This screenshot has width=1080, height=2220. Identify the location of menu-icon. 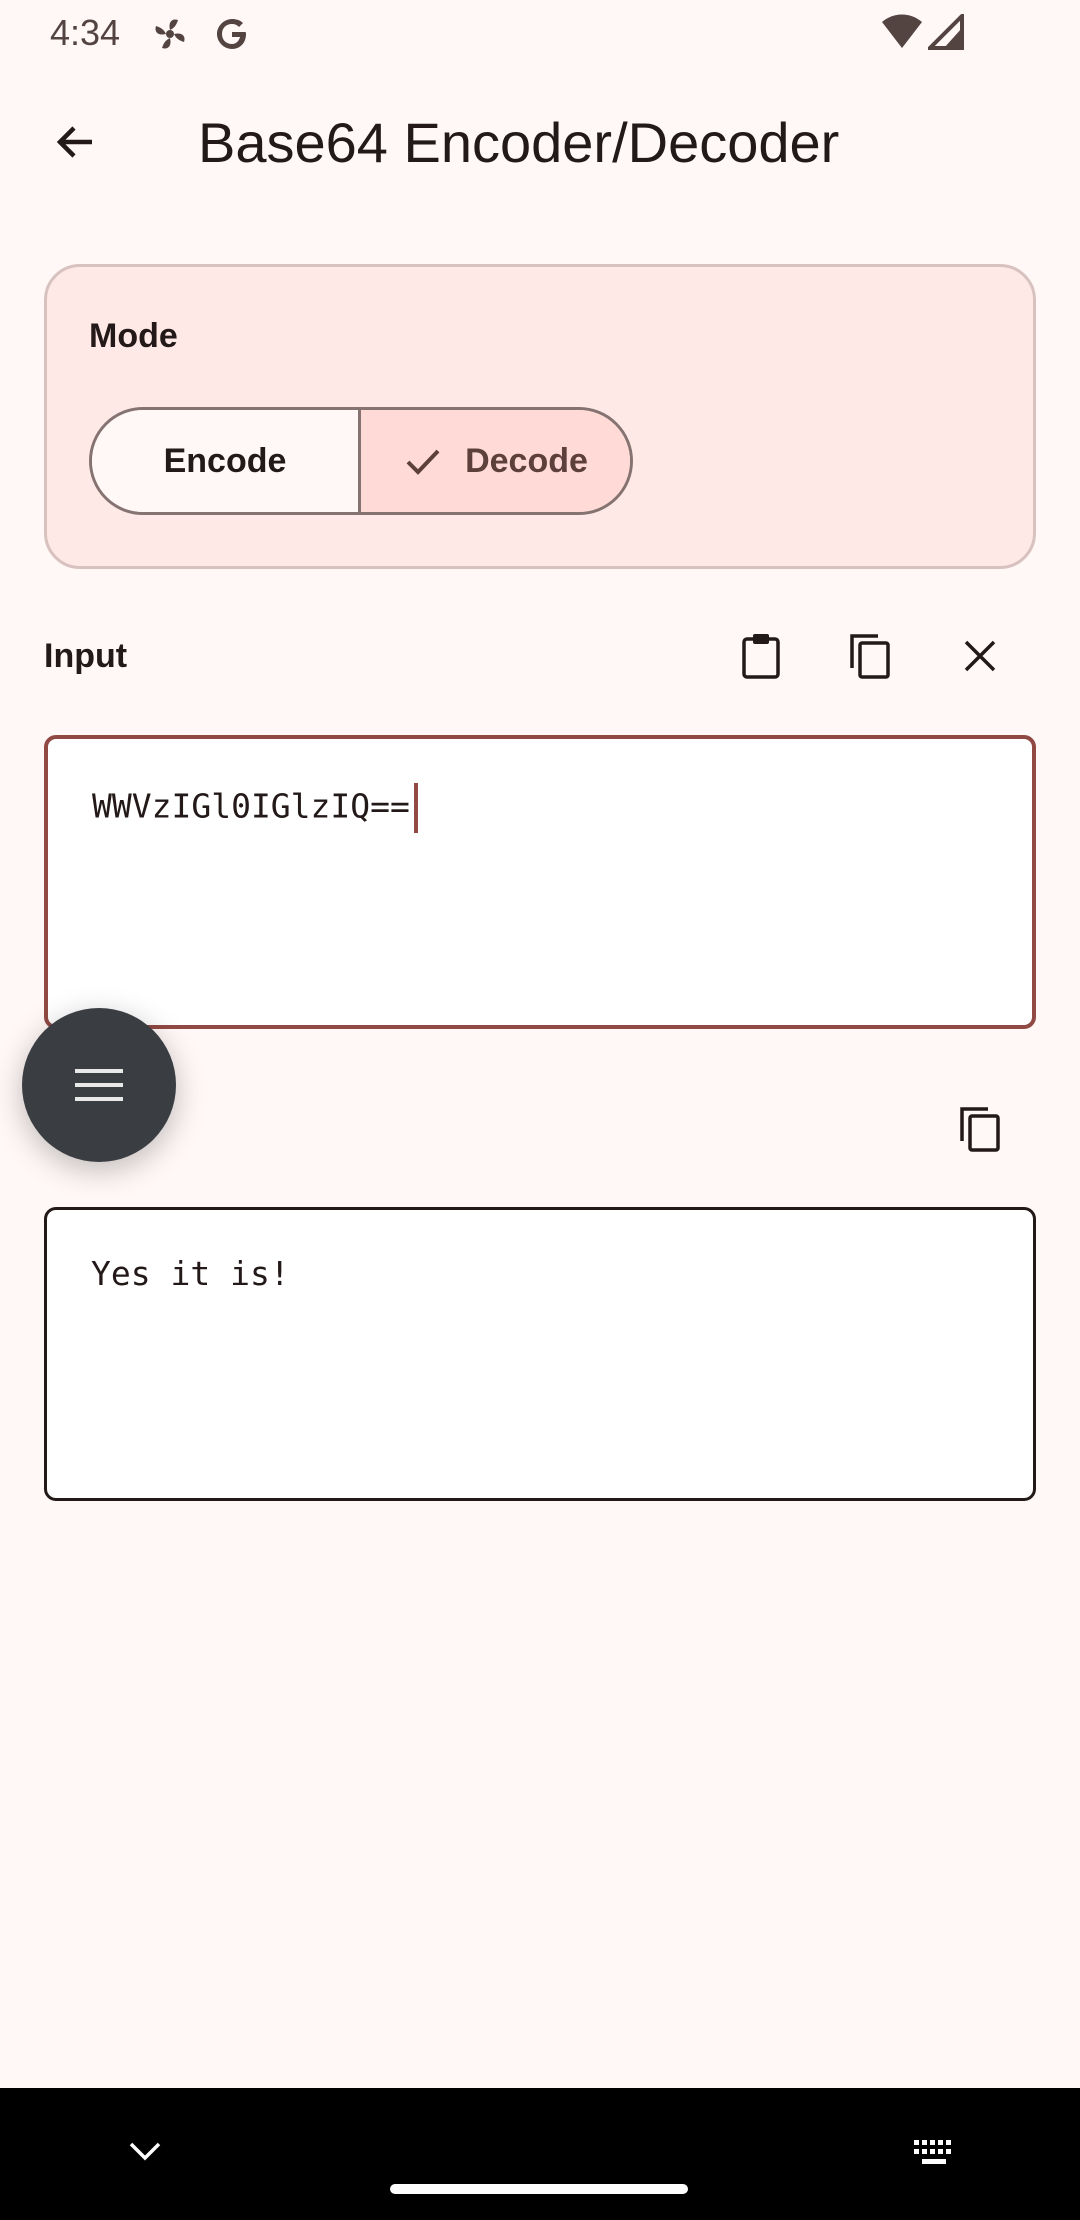
(99, 1085).